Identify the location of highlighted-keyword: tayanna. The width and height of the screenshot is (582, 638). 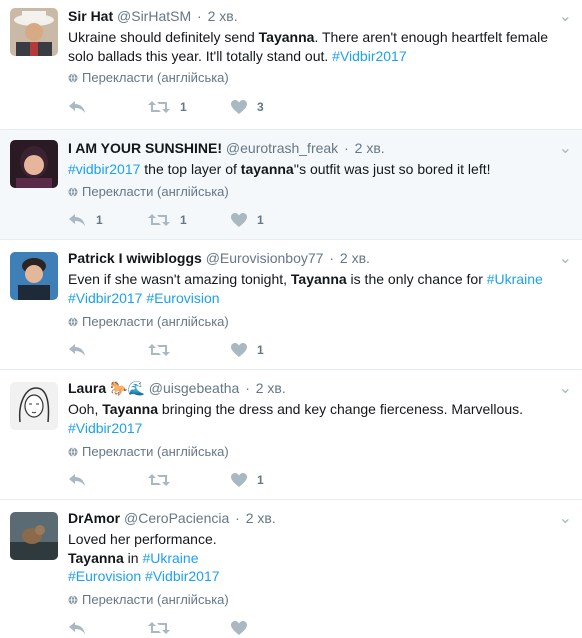
(267, 169).